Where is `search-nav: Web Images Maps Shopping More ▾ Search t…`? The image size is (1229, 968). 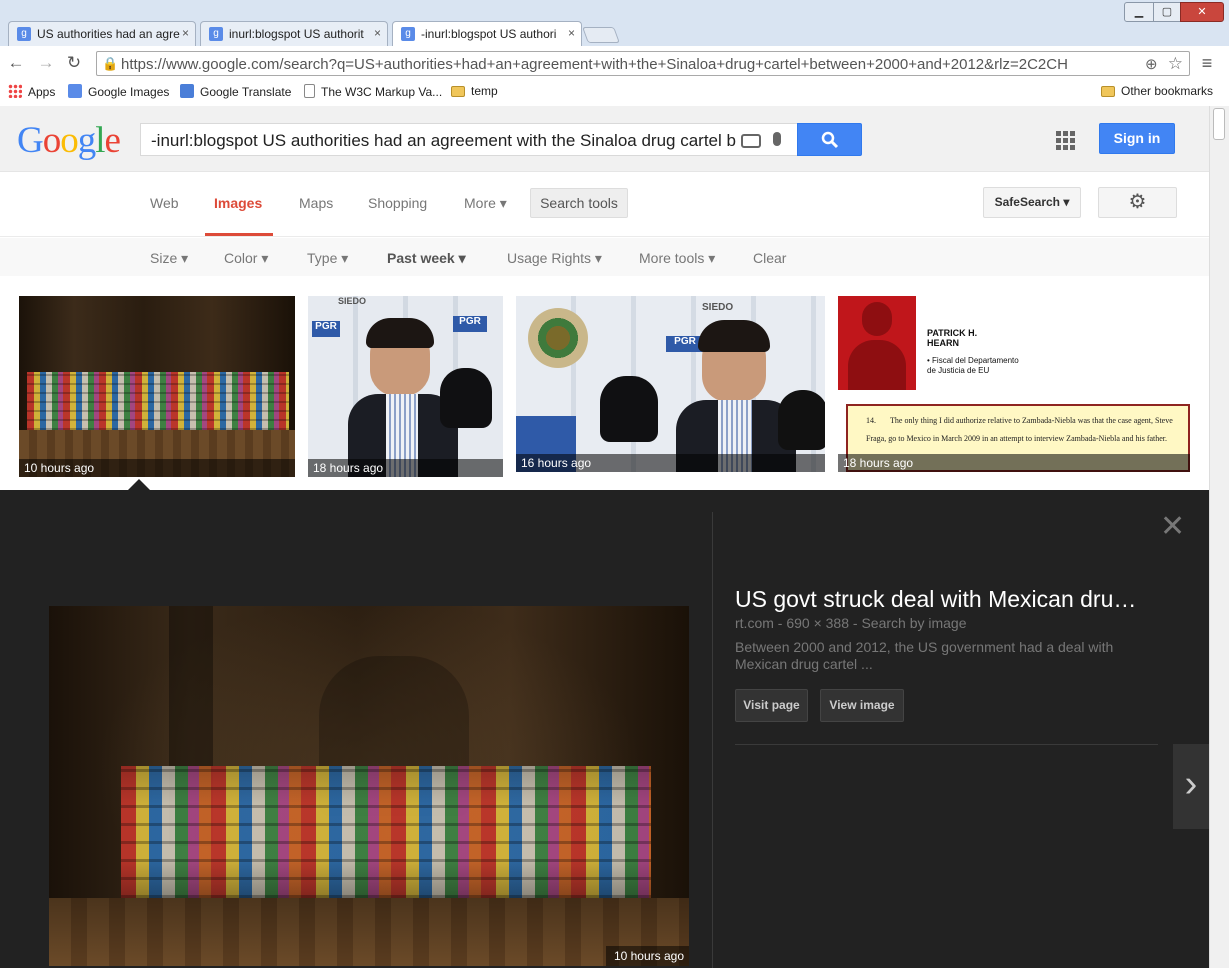 search-nav: Web Images Maps Shopping More ▾ Search t… is located at coordinates (604, 205).